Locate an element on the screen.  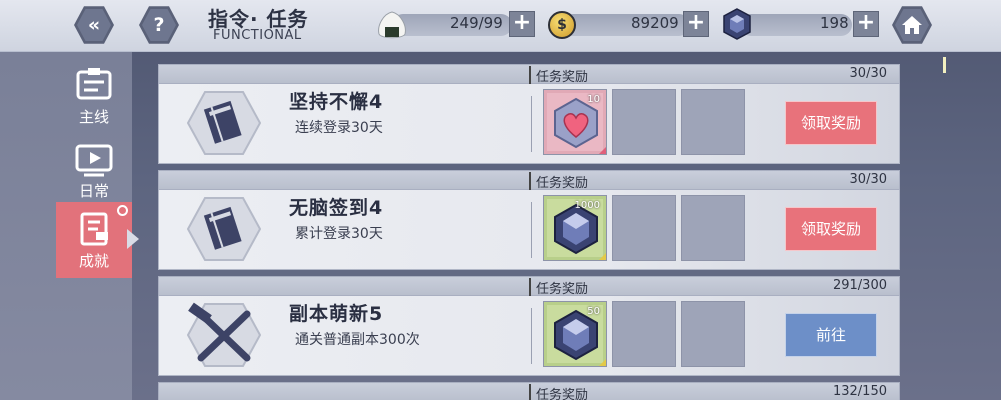
reward-slot: 1000 is located at coordinates (575, 228).